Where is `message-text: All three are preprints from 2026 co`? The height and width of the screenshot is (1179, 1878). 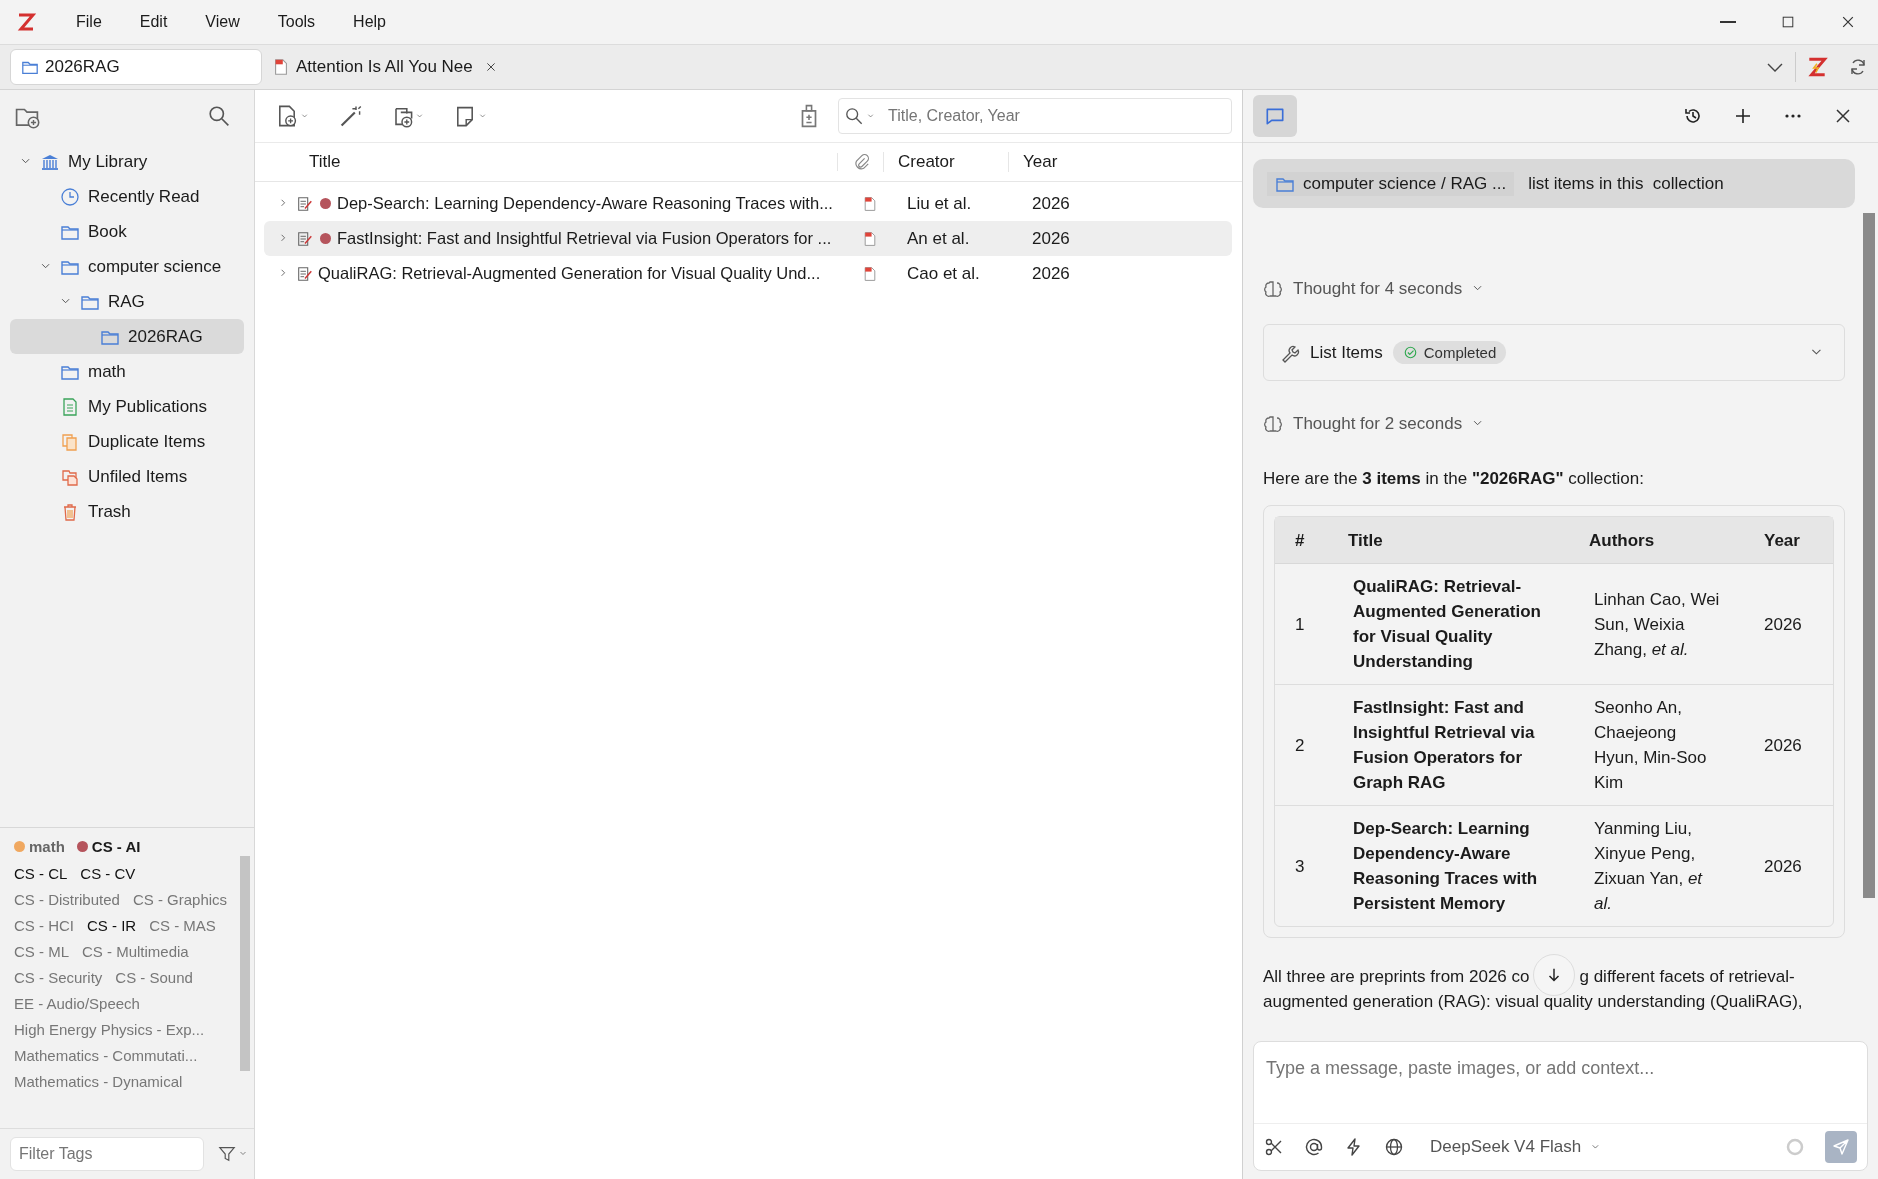 message-text: All three are preprints from 2026 co is located at coordinates (1396, 977).